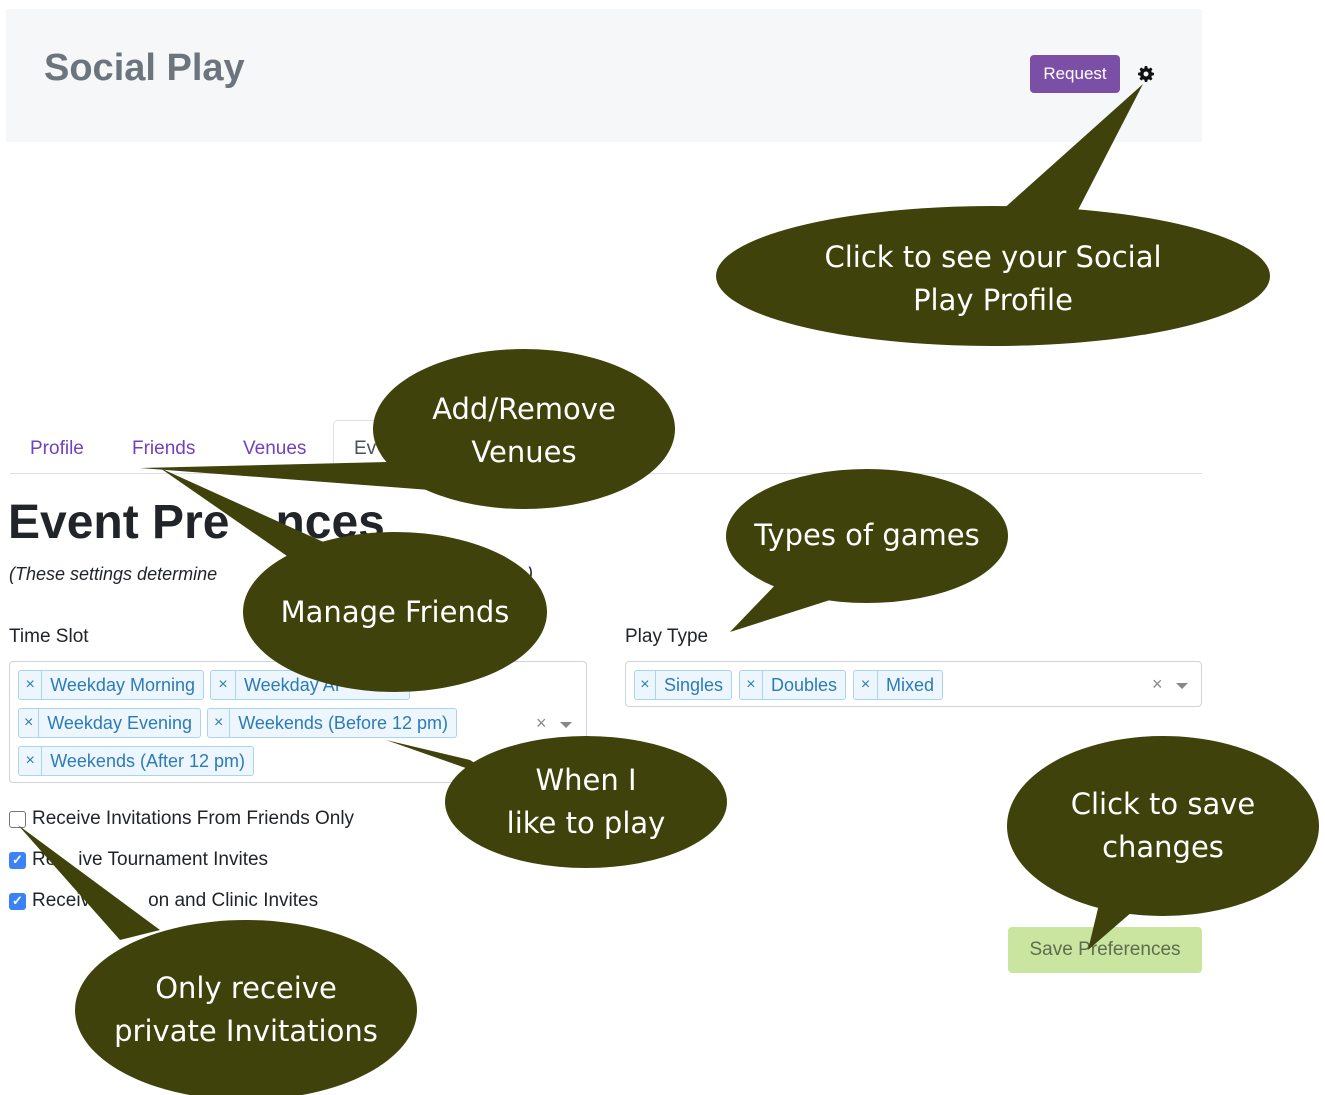 The image size is (1325, 1095). Describe the element at coordinates (993, 278) in the screenshot. I see `callout-profile-text: Click to see your Social Play Profile` at that location.